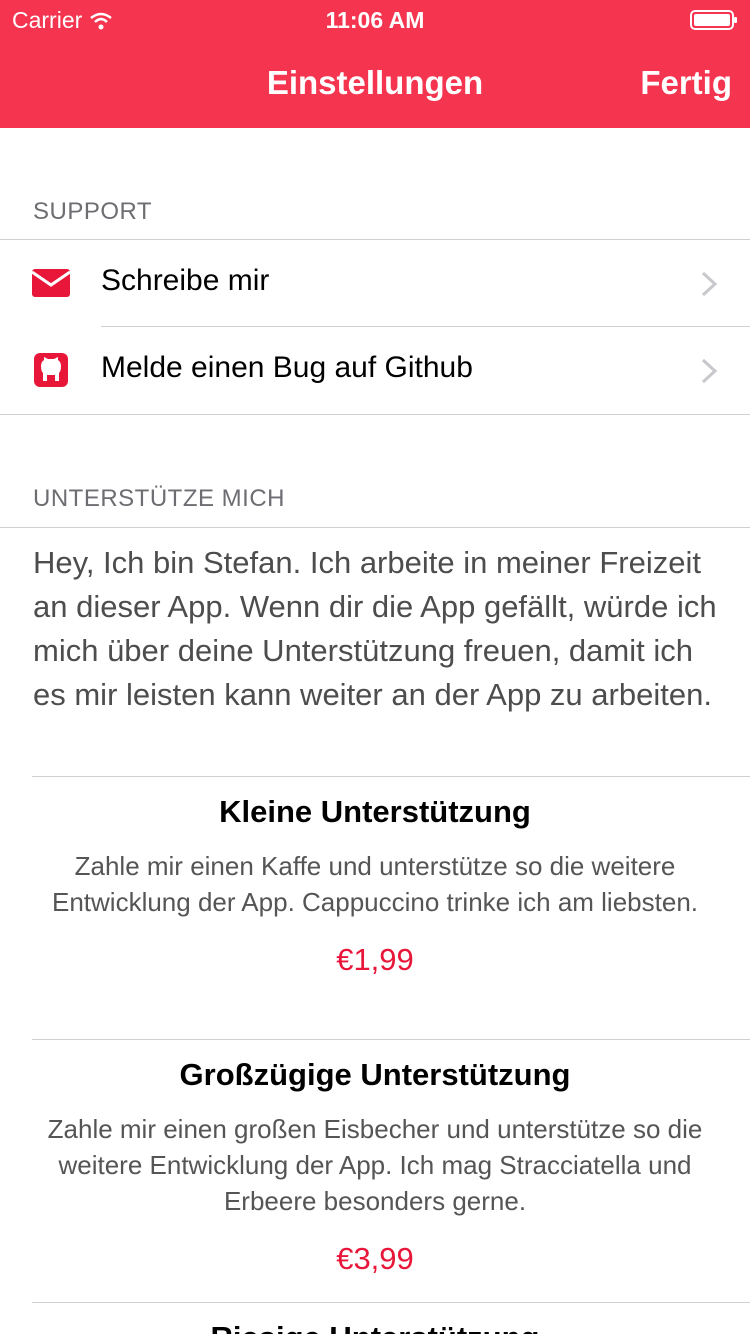 The width and height of the screenshot is (750, 1334). I want to click on mail-icon, so click(51, 283).